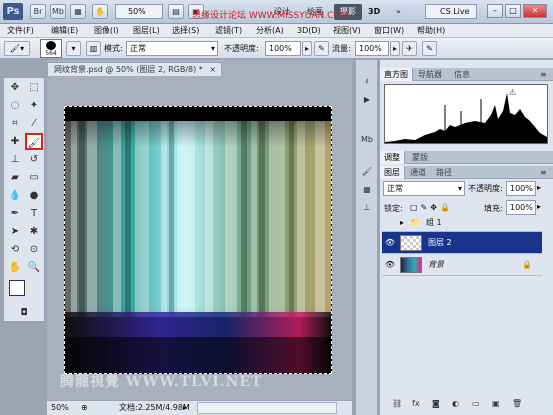 The image size is (553, 415). Describe the element at coordinates (517, 404) in the screenshot. I see `delete-layer-icon: 🗑` at that location.